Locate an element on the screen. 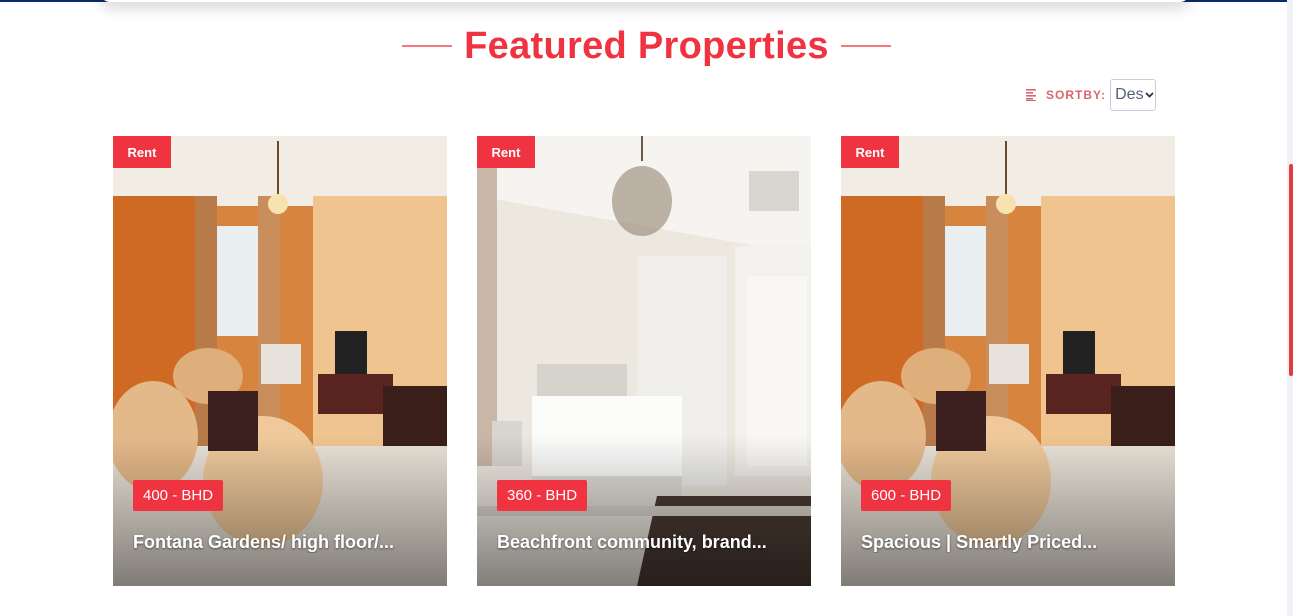  price-tag: 360 - BHD is located at coordinates (542, 495).